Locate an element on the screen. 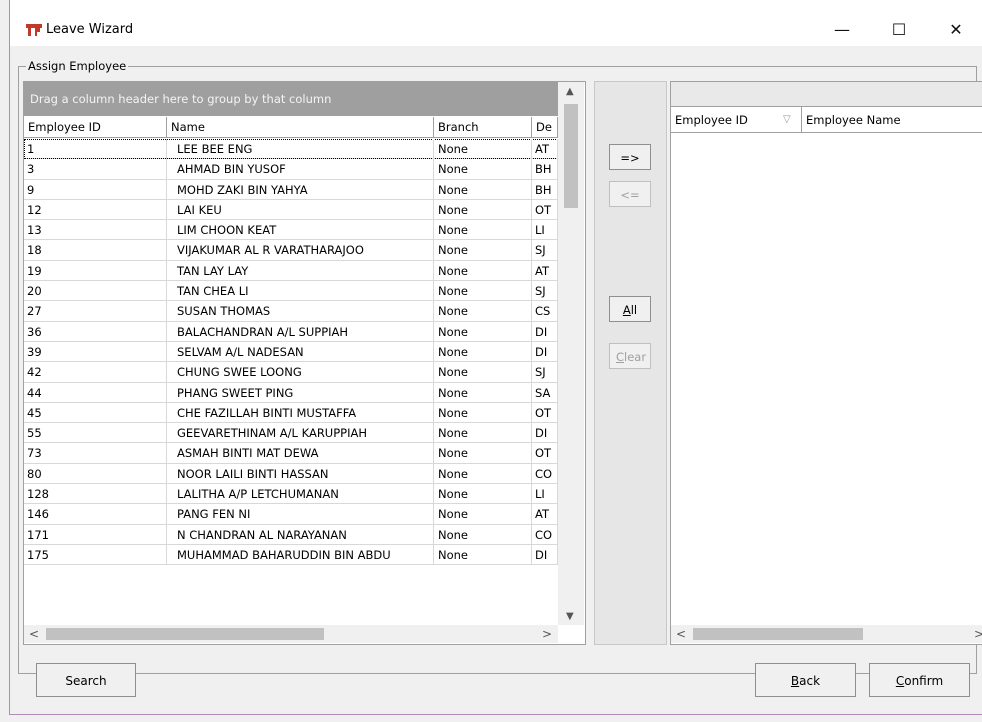 This screenshot has width=982, height=722. table-row: 45 CHE FAZILLAH BINTI MUSTAFFA None OT is located at coordinates (291, 413).